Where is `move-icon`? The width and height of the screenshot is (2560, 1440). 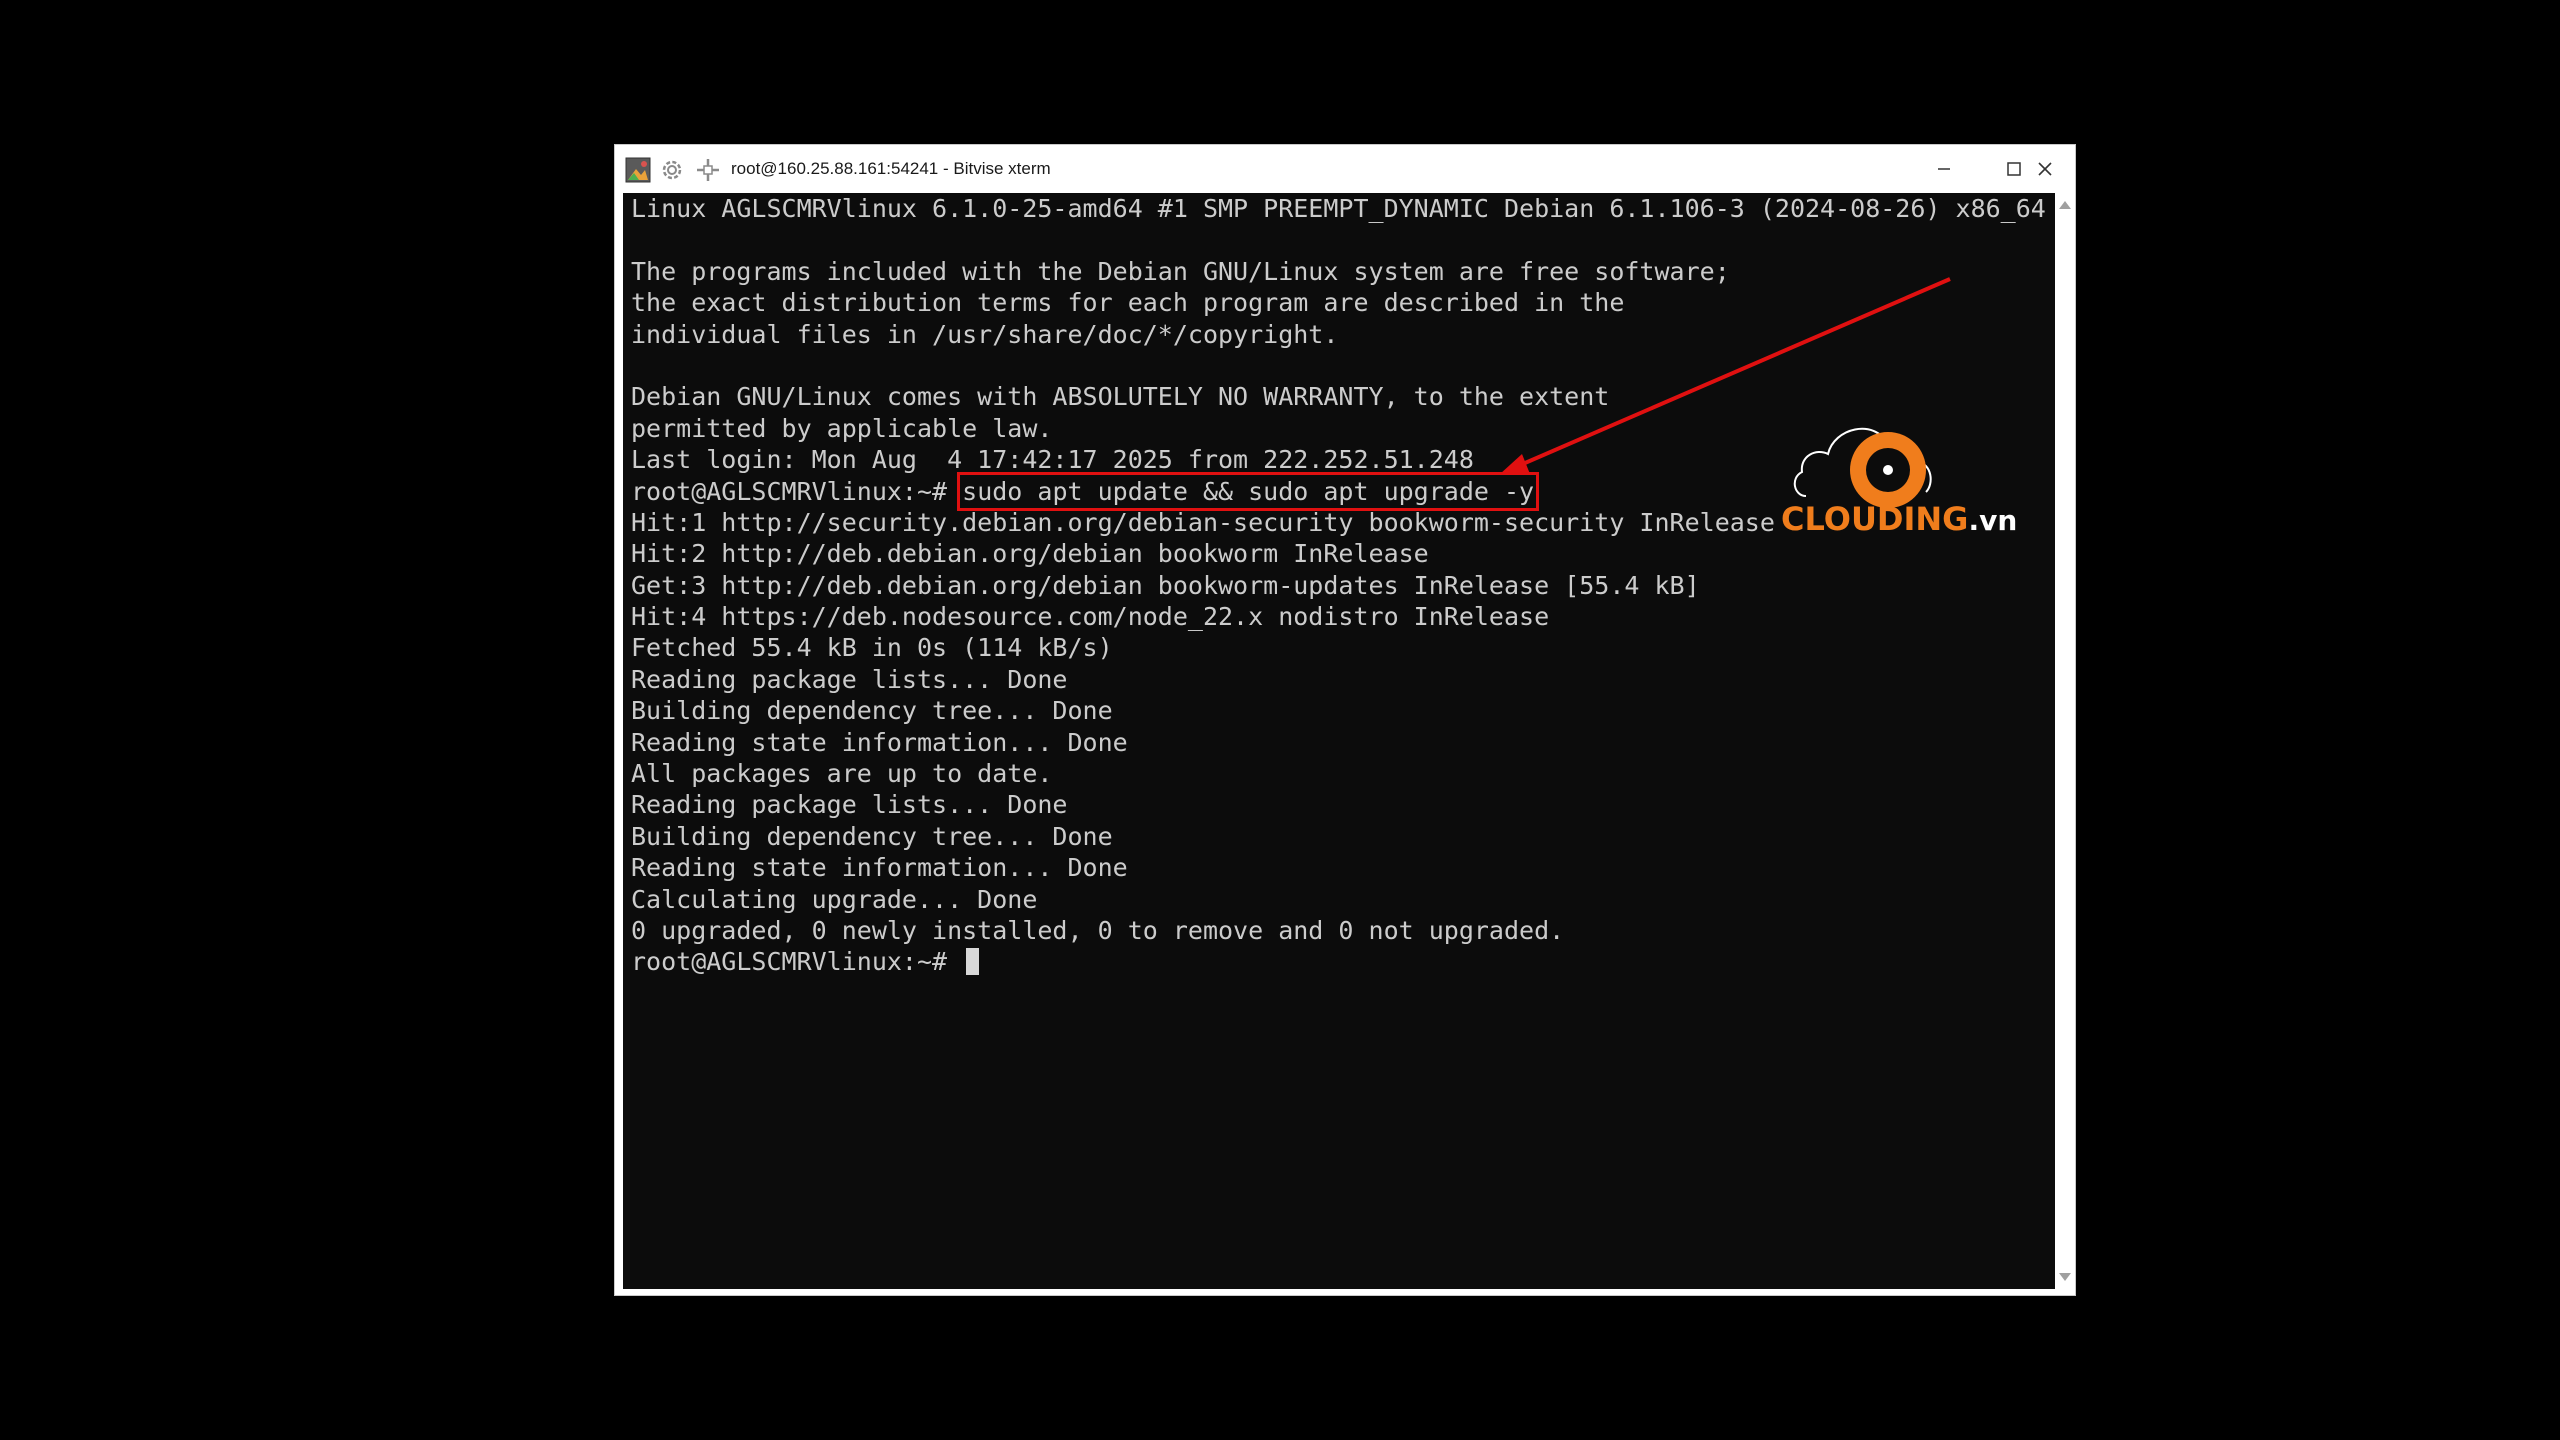 move-icon is located at coordinates (708, 170).